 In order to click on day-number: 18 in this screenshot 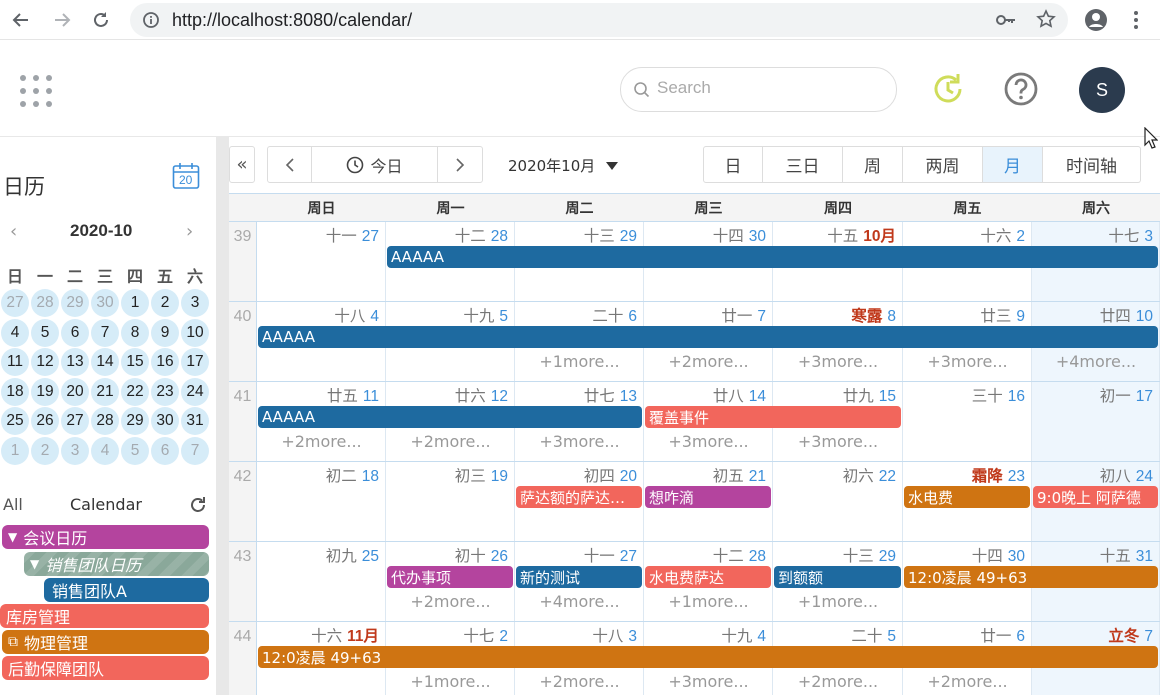, I will do `click(370, 476)`.